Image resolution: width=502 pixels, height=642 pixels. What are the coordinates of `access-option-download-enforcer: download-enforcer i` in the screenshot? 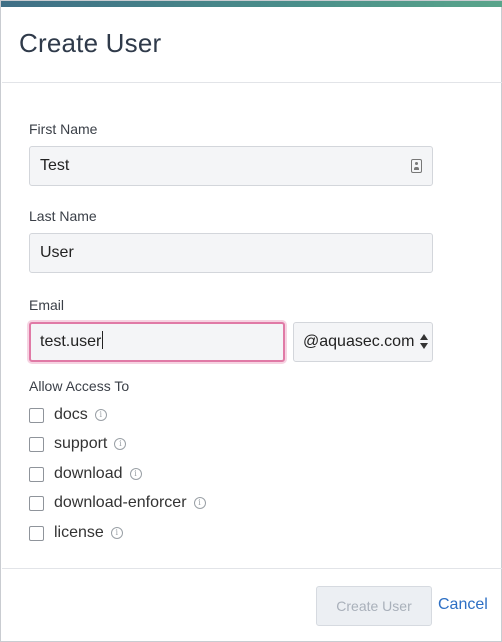 It's located at (117, 503).